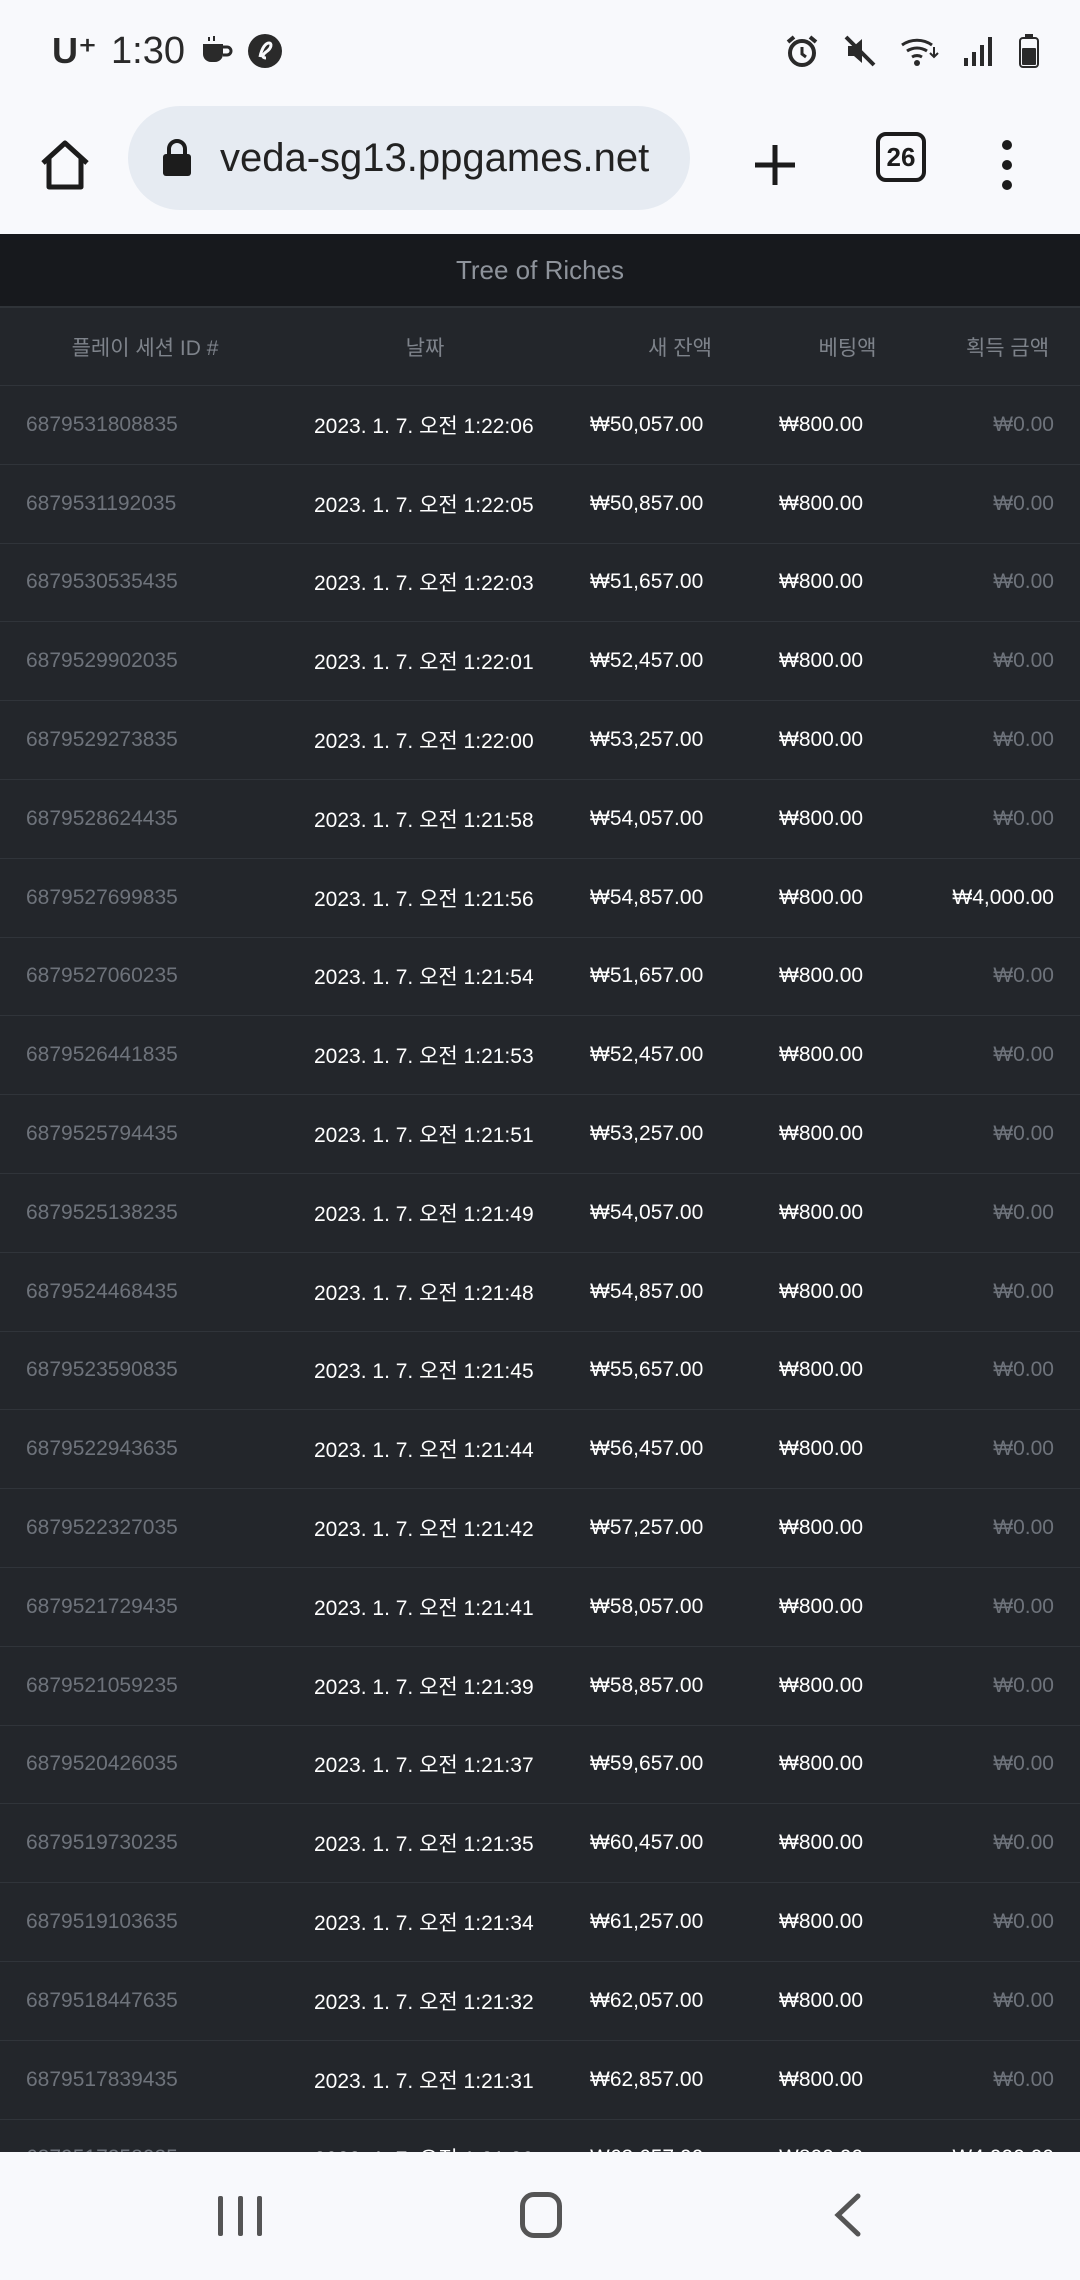  What do you see at coordinates (102, 1685) in the screenshot?
I see `session-id-cell: 6879521059235` at bounding box center [102, 1685].